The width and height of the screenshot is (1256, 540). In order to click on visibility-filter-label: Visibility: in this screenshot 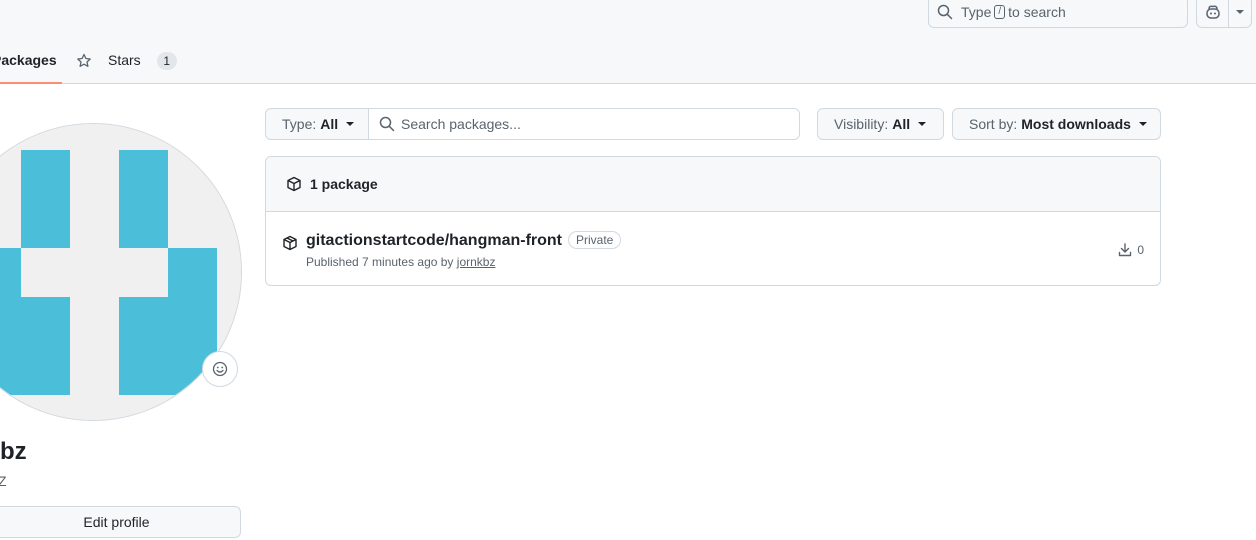, I will do `click(861, 124)`.